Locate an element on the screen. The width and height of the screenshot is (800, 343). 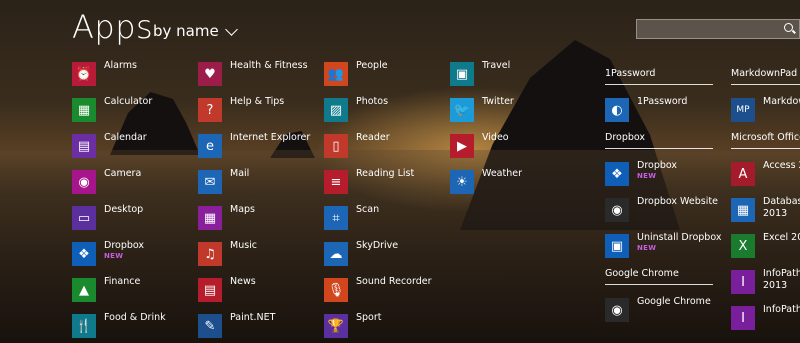
app-tile-infopath-f: I InfoPath F is located at coordinates (765, 319).